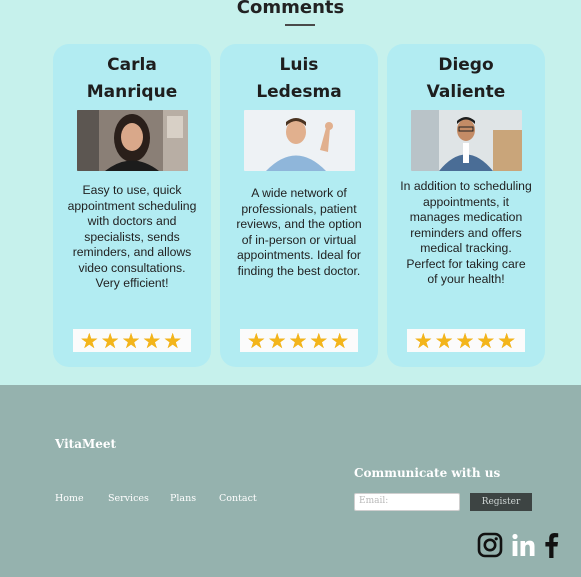  Describe the element at coordinates (299, 79) in the screenshot. I see `testimonial-name: Luis Ledesma` at that location.